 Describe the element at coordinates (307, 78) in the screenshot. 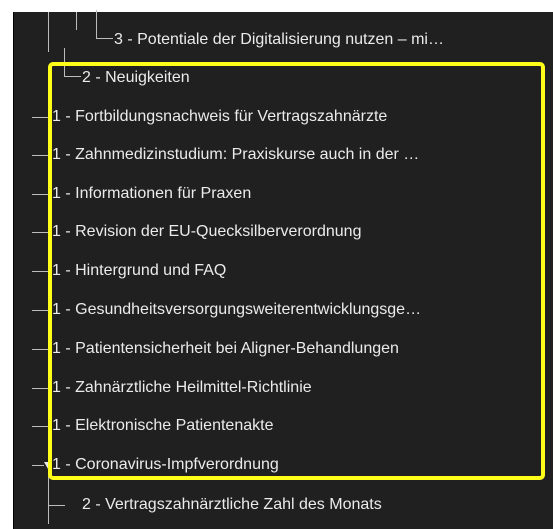

I see `tree-item: 2 - Neuigkeiten` at that location.